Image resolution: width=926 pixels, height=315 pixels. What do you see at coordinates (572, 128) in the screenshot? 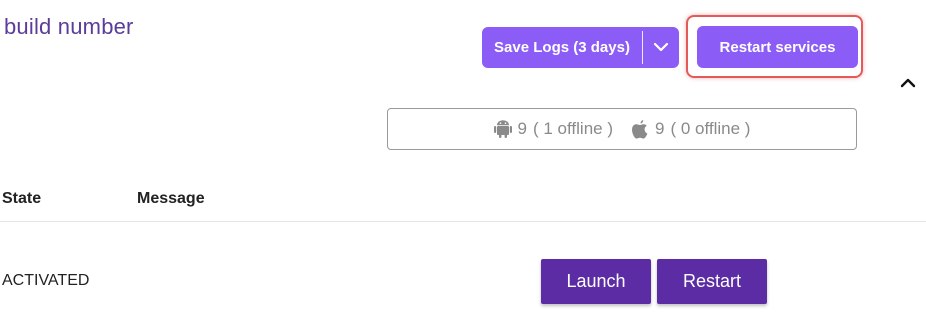
I see `android-offline-count: ( 1 offline )` at bounding box center [572, 128].